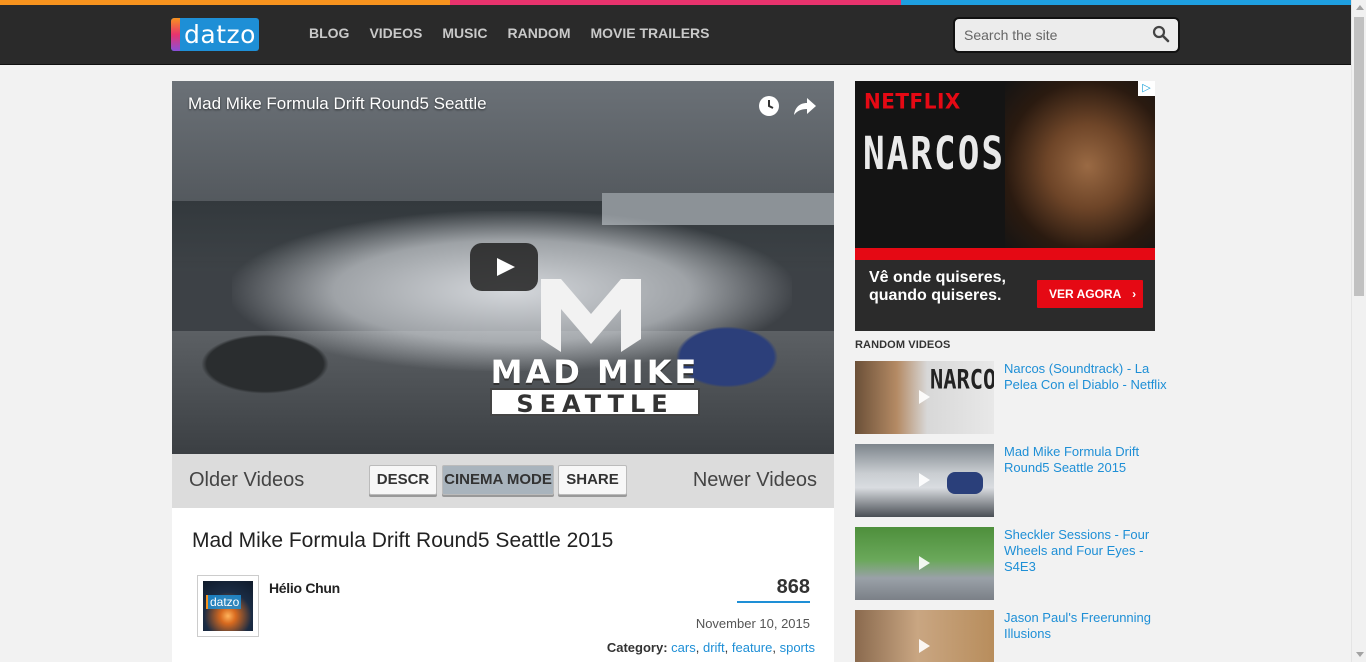  Describe the element at coordinates (805, 106) in the screenshot. I see `share-icon` at that location.